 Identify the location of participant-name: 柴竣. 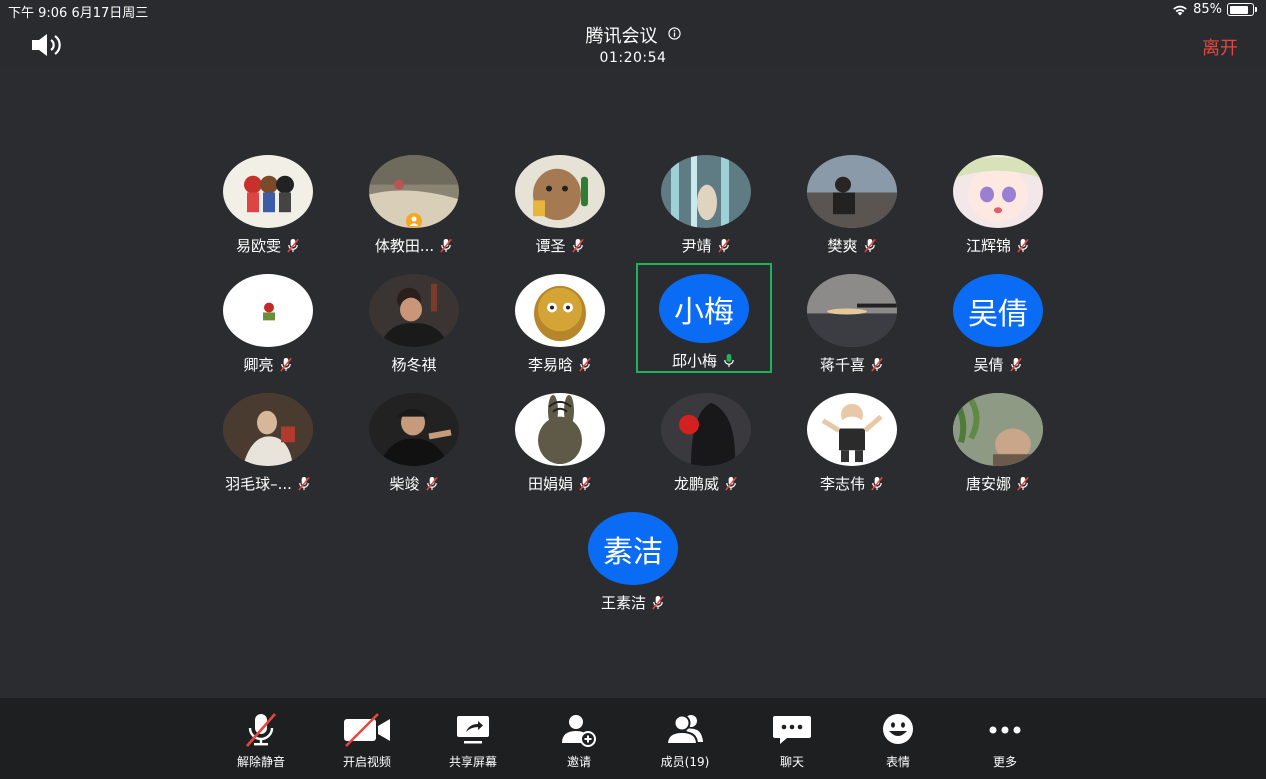
(404, 484).